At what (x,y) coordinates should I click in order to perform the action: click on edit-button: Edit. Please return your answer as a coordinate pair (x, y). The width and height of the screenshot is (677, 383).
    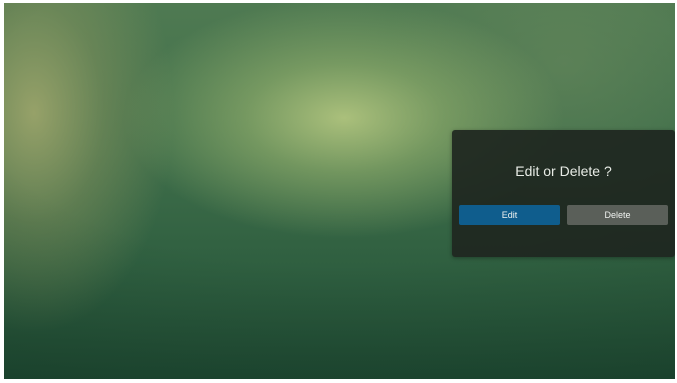
    Looking at the image, I should click on (509, 215).